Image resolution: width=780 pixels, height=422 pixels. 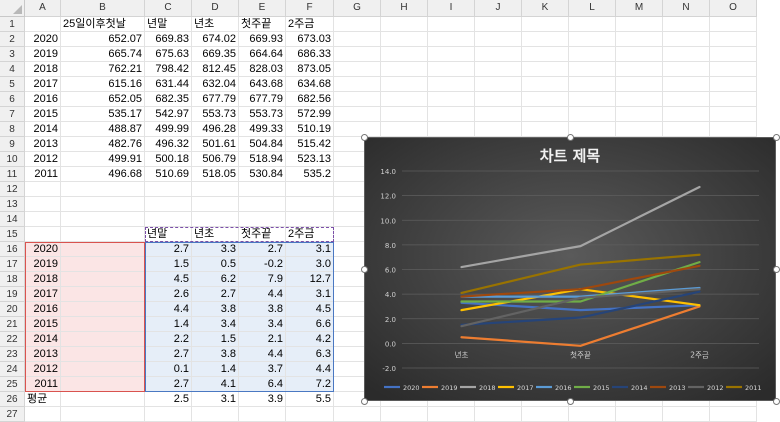 What do you see at coordinates (404, 414) in the screenshot?
I see `cell-H27` at bounding box center [404, 414].